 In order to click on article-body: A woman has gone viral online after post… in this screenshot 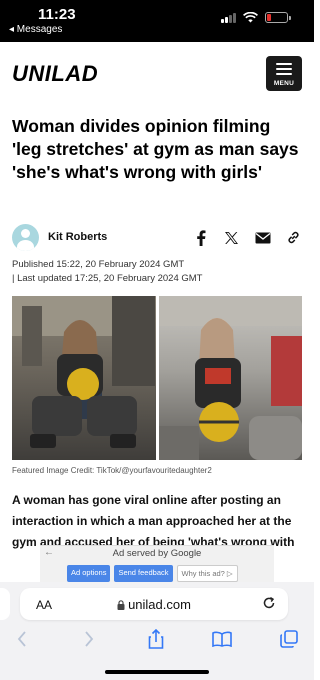, I will do `click(153, 521)`.